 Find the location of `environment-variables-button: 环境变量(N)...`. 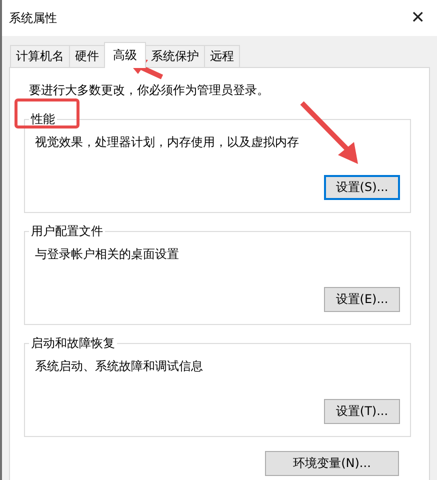

environment-variables-button: 环境变量(N)... is located at coordinates (332, 463).